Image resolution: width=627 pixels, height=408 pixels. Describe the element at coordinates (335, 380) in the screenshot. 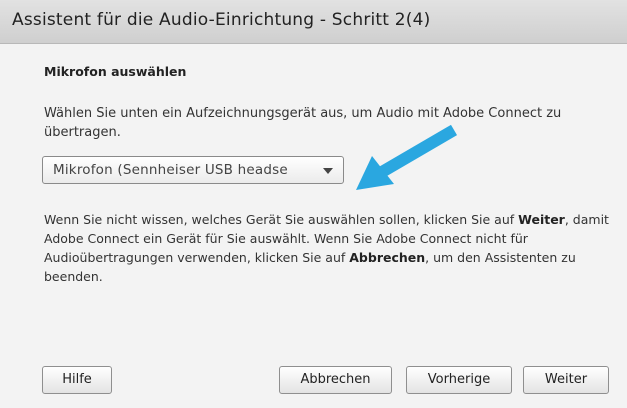

I see `cancel-button: Abbrechen` at that location.